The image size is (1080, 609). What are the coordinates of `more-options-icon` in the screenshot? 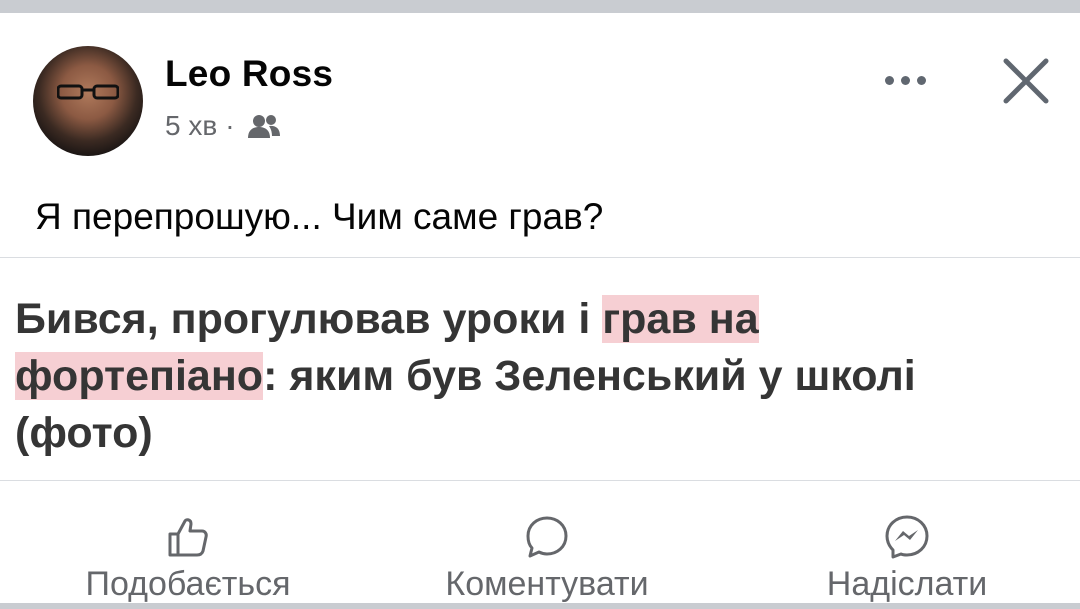 It's located at (905, 80).